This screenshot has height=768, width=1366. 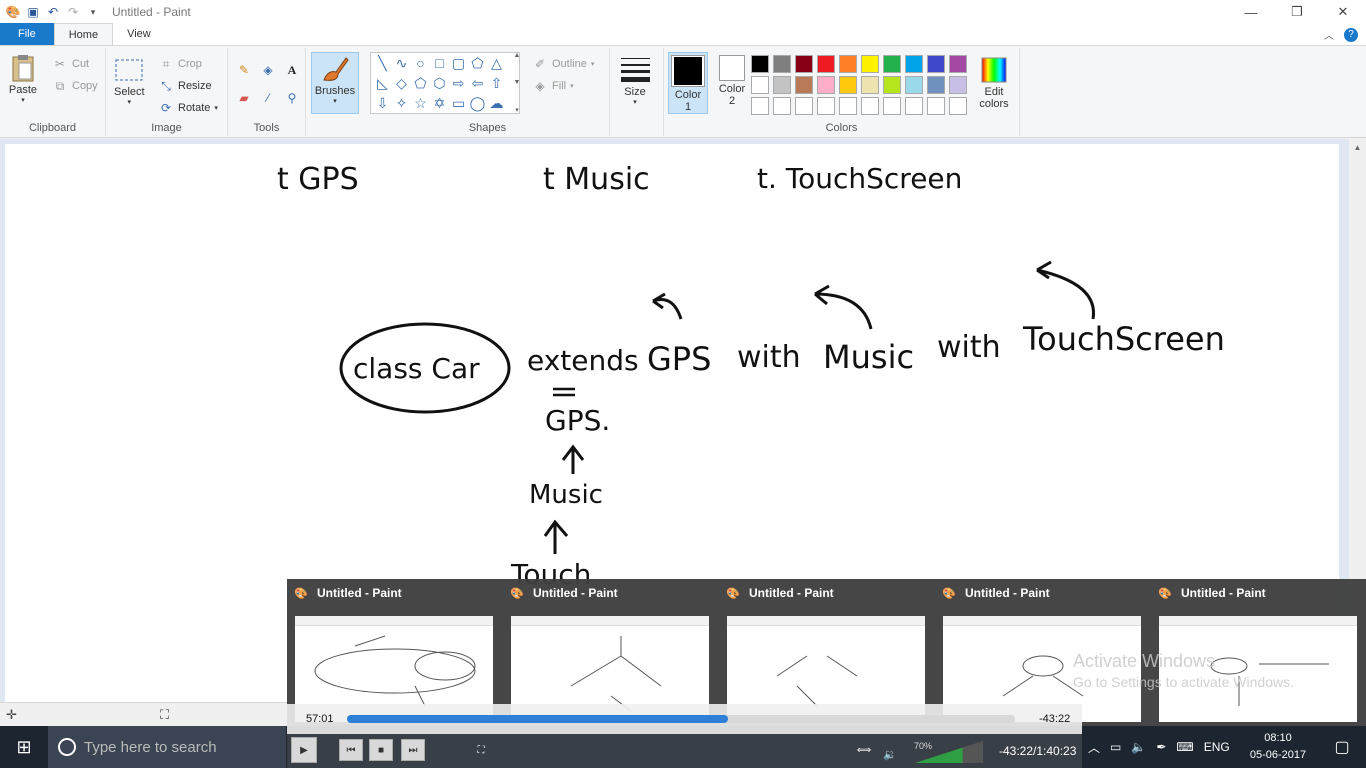 I want to click on expand-gallery-icon: ▾, so click(x=517, y=110).